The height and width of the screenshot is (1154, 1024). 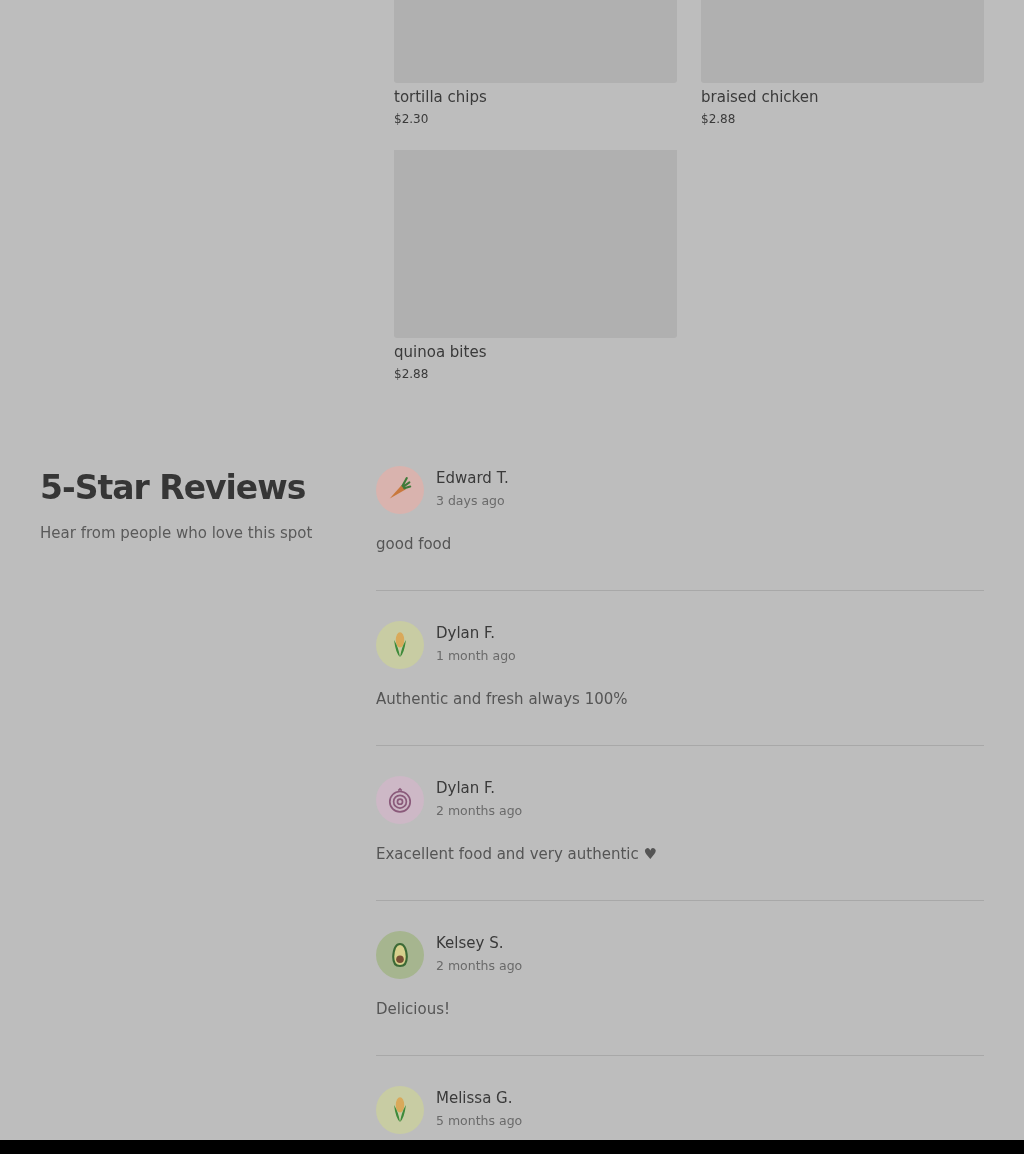 I want to click on reviewer-name: Kelsey S., so click(x=470, y=943).